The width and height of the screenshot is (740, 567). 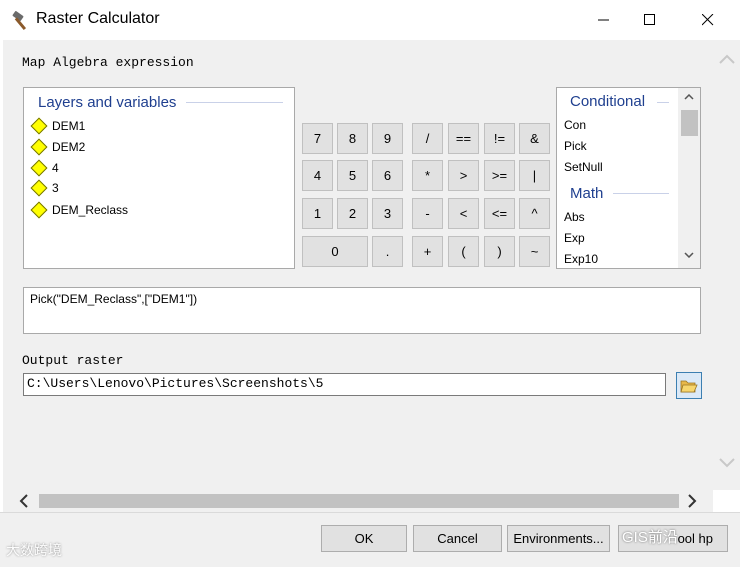 What do you see at coordinates (427, 175) in the screenshot?
I see `key-multiply: *` at bounding box center [427, 175].